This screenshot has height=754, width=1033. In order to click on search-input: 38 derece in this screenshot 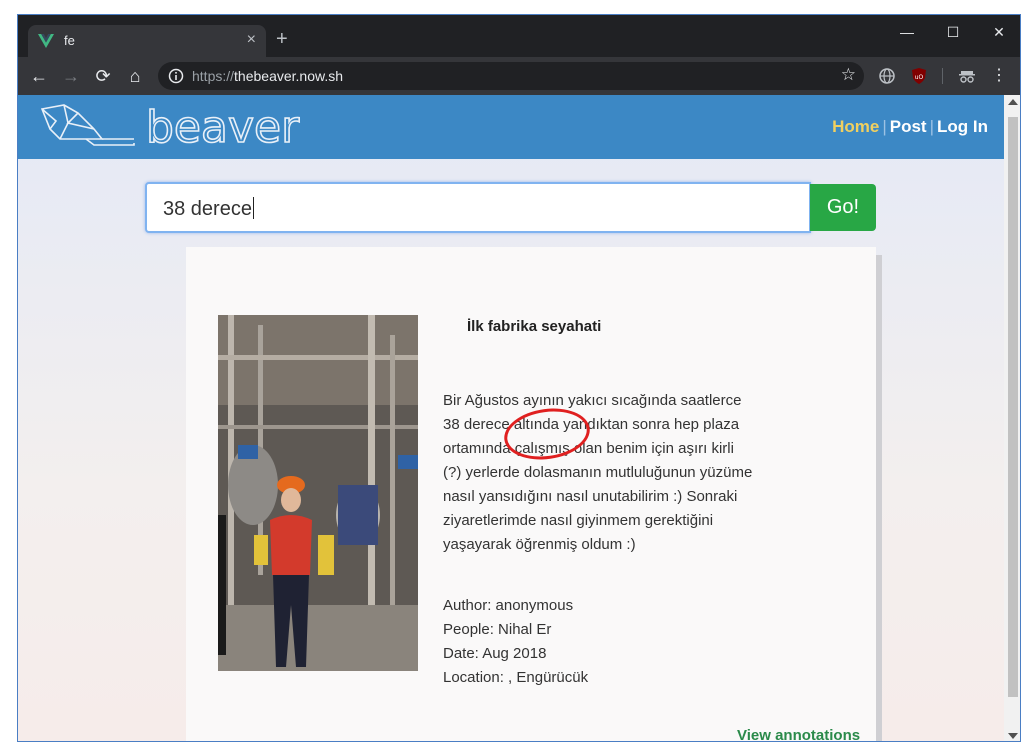, I will do `click(478, 207)`.